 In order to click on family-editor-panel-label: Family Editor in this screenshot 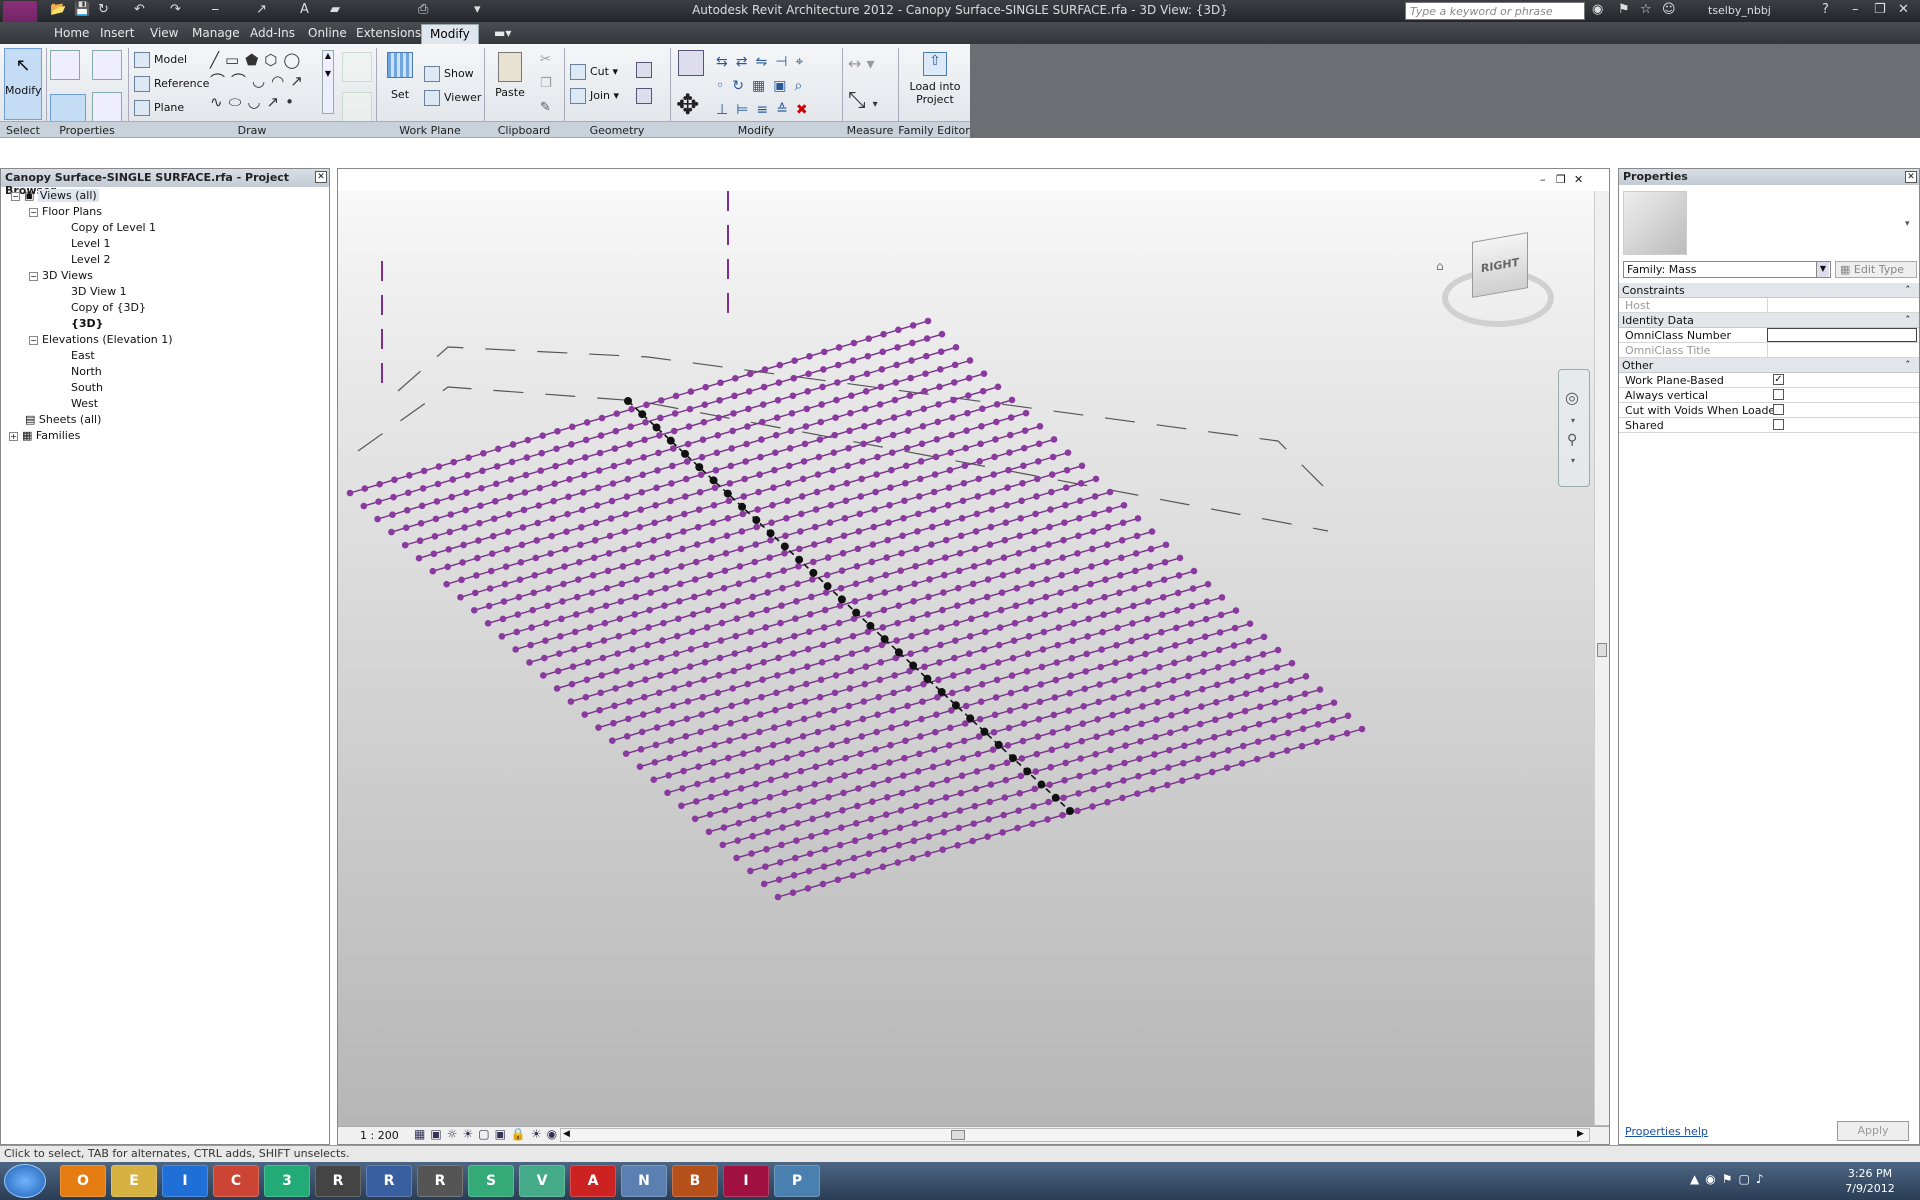, I will do `click(934, 129)`.